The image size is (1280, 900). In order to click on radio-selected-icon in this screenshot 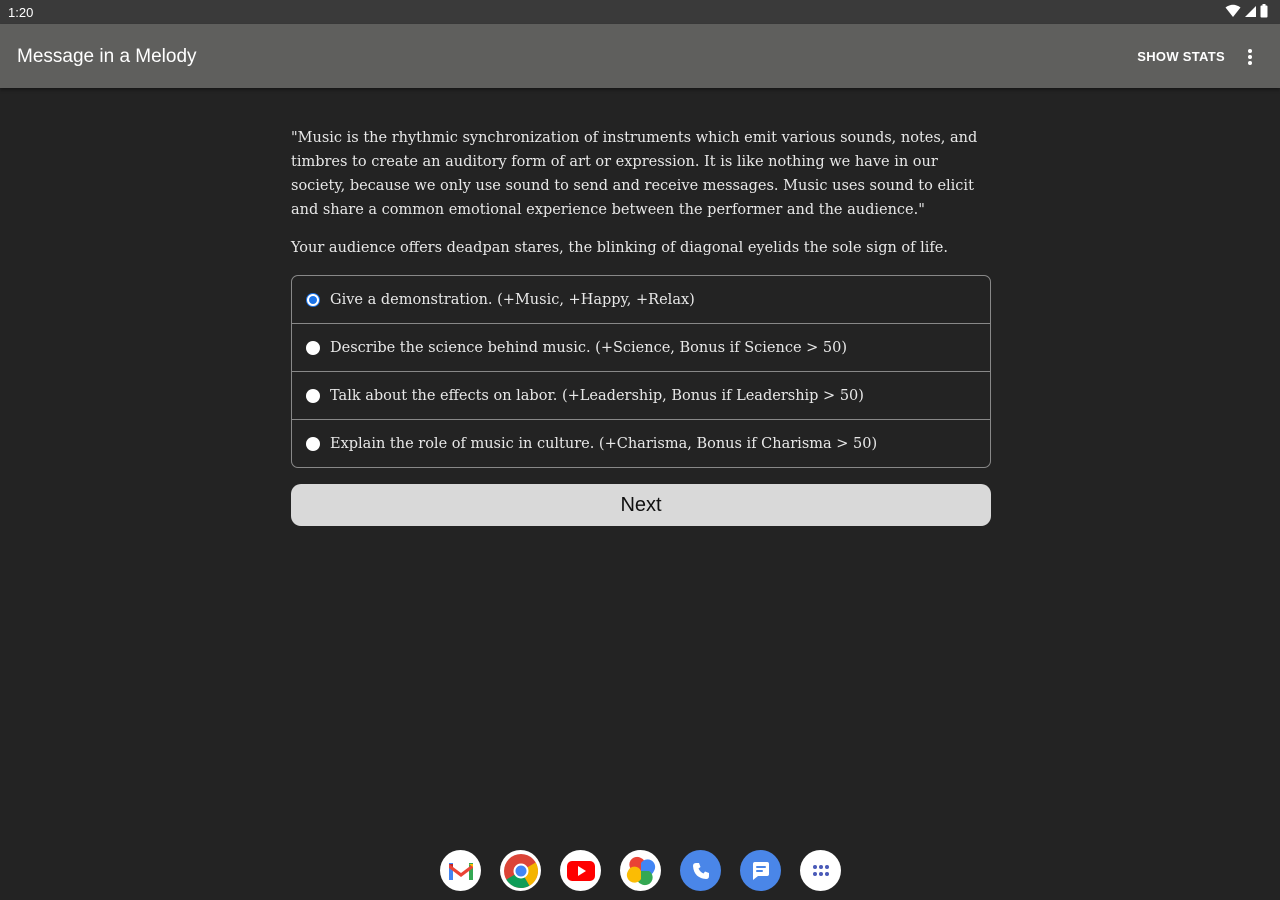, I will do `click(313, 299)`.